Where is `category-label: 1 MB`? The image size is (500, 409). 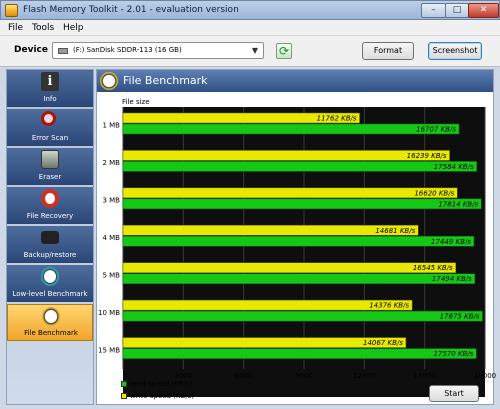 category-label: 1 MB is located at coordinates (111, 126).